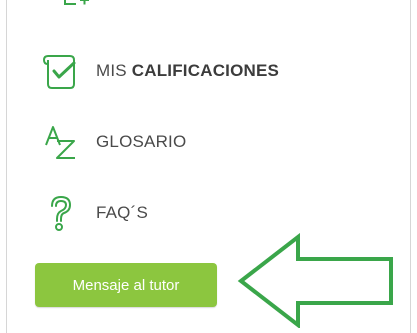 The height and width of the screenshot is (333, 417). Describe the element at coordinates (61, 142) in the screenshot. I see `az-glossary-icon` at that location.